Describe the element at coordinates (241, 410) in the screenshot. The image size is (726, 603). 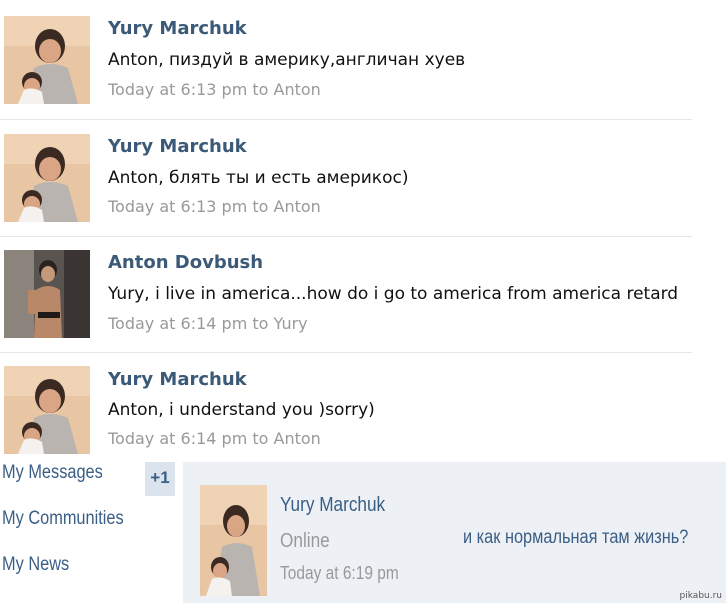
I see `post-text: Anton, i understand you )sorry)` at that location.